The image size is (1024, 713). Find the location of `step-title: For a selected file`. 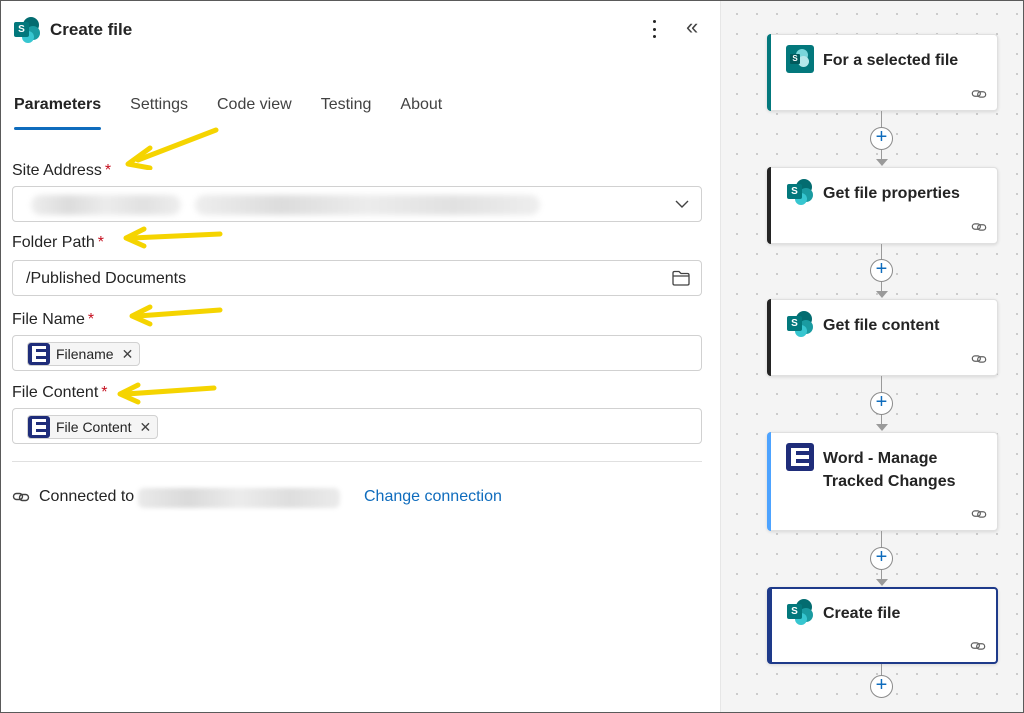

step-title: For a selected file is located at coordinates (891, 60).